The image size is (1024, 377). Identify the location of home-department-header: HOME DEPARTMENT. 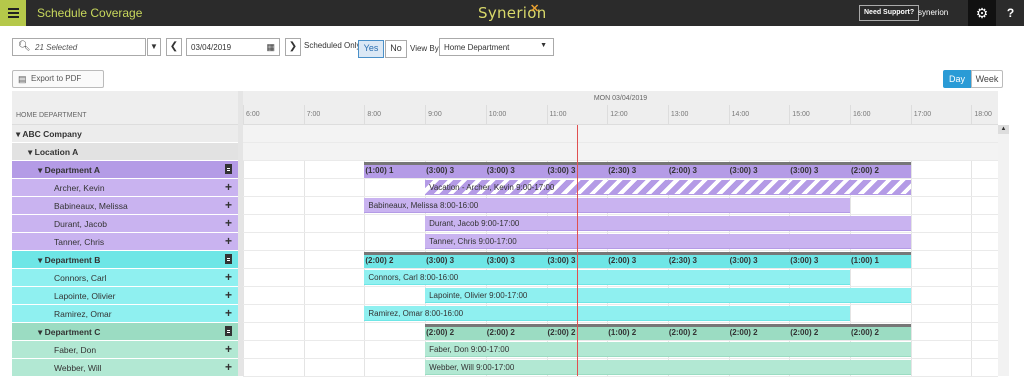
(51, 115).